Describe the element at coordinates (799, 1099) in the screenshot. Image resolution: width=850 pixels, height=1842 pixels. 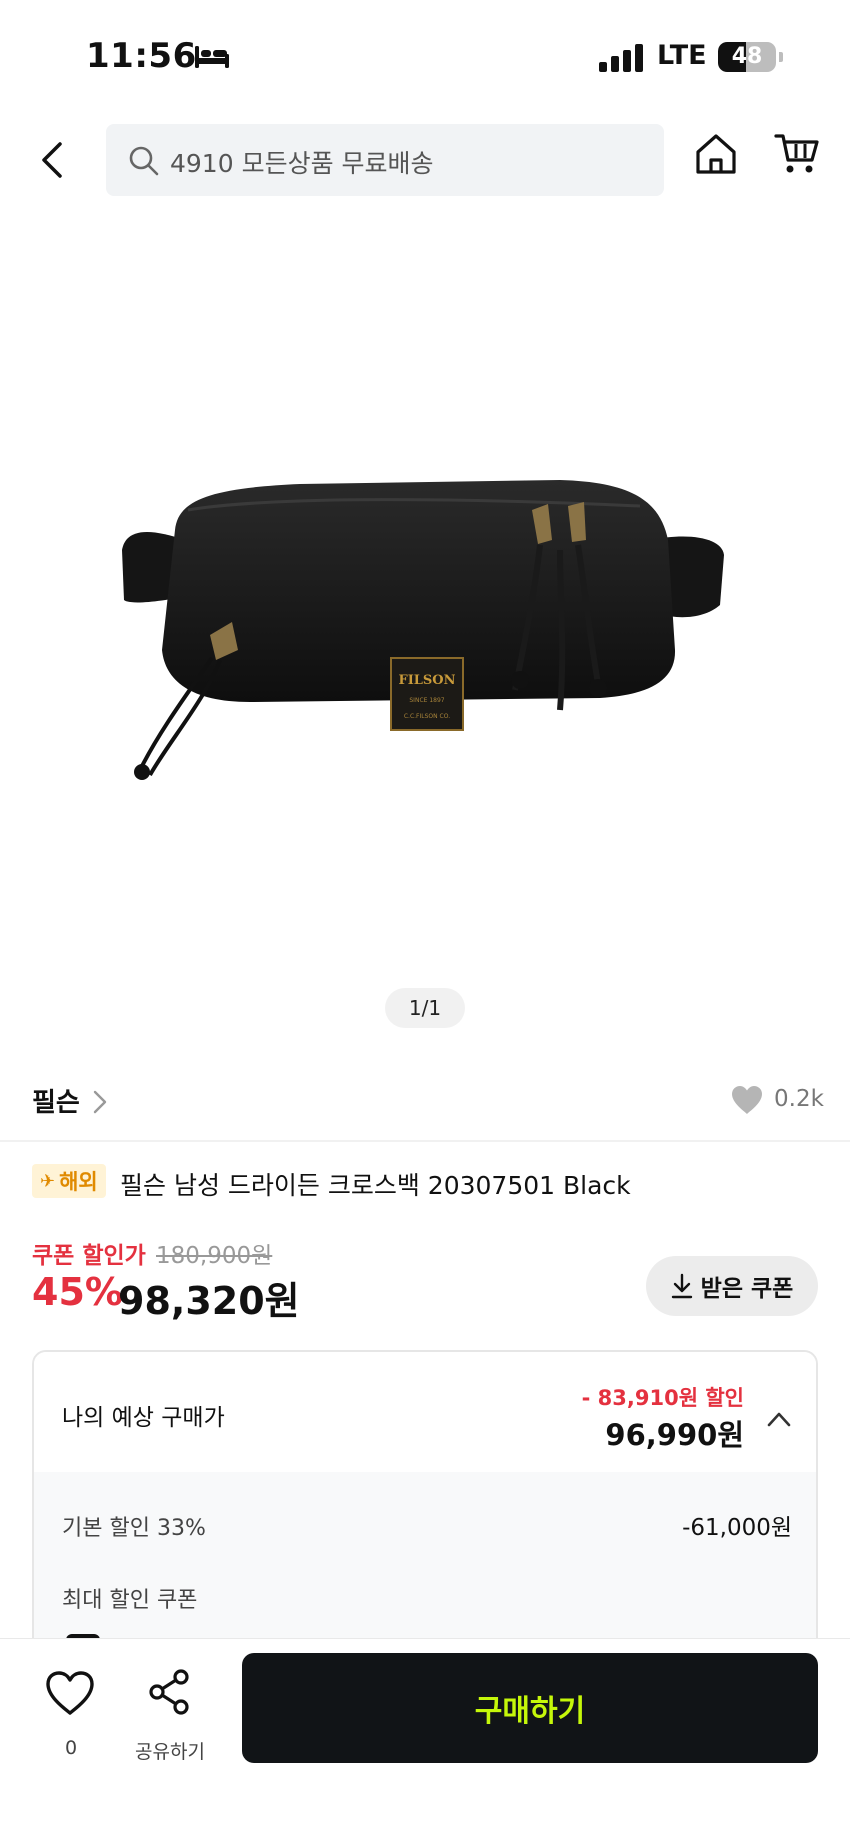
I see `like-count: 0.2k` at that location.